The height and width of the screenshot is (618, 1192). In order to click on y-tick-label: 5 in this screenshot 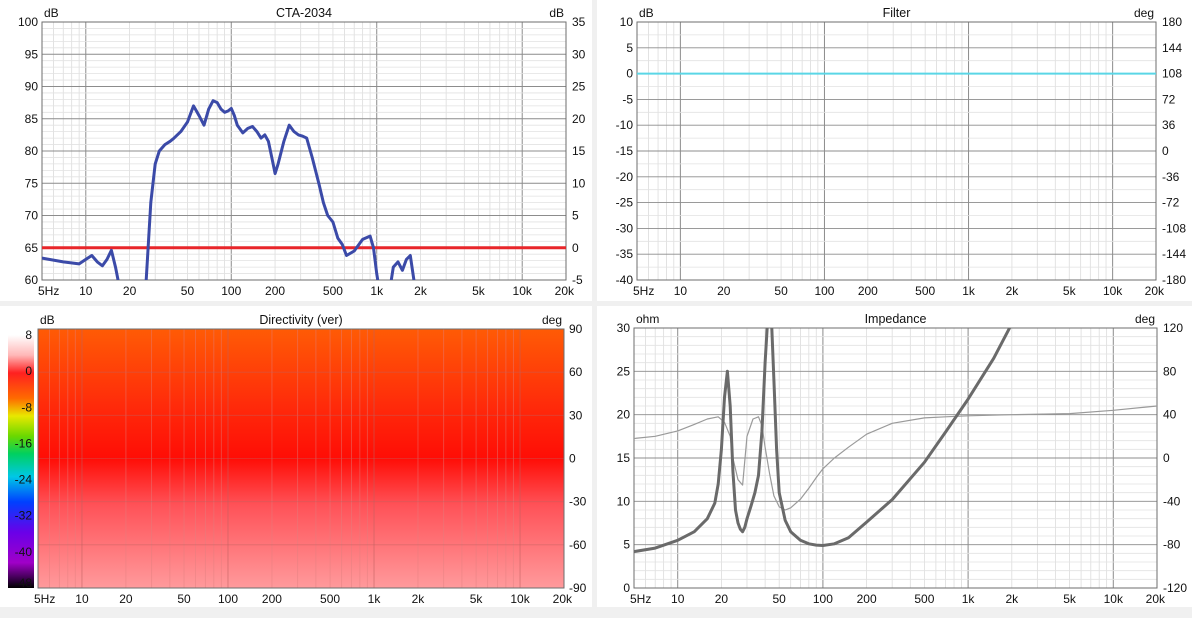, I will do `click(629, 48)`.